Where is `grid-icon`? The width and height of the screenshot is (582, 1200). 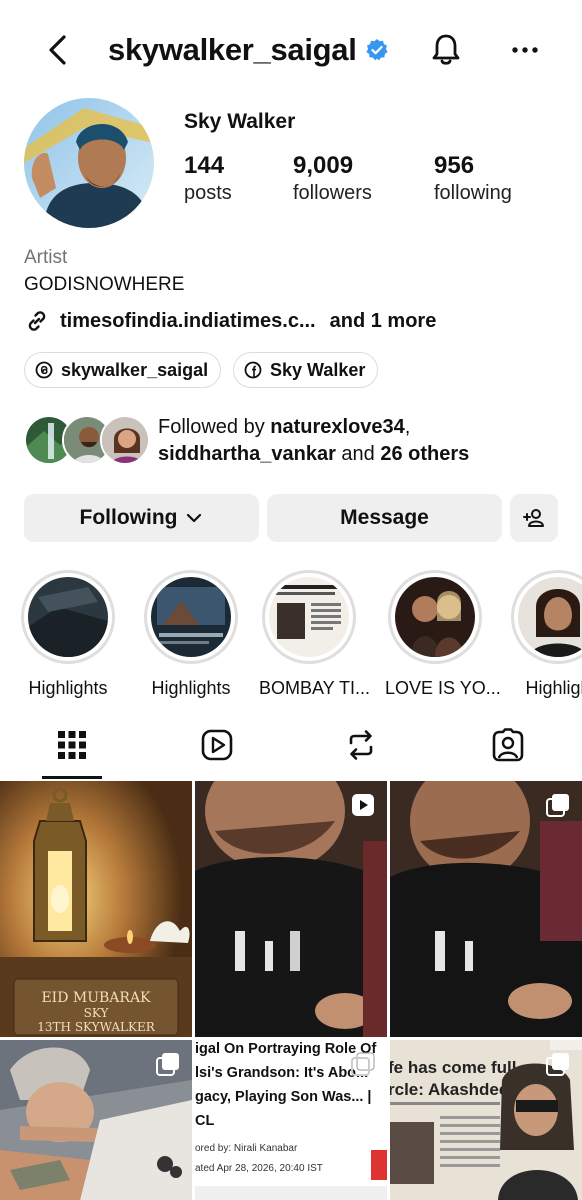
grid-icon is located at coordinates (72, 745).